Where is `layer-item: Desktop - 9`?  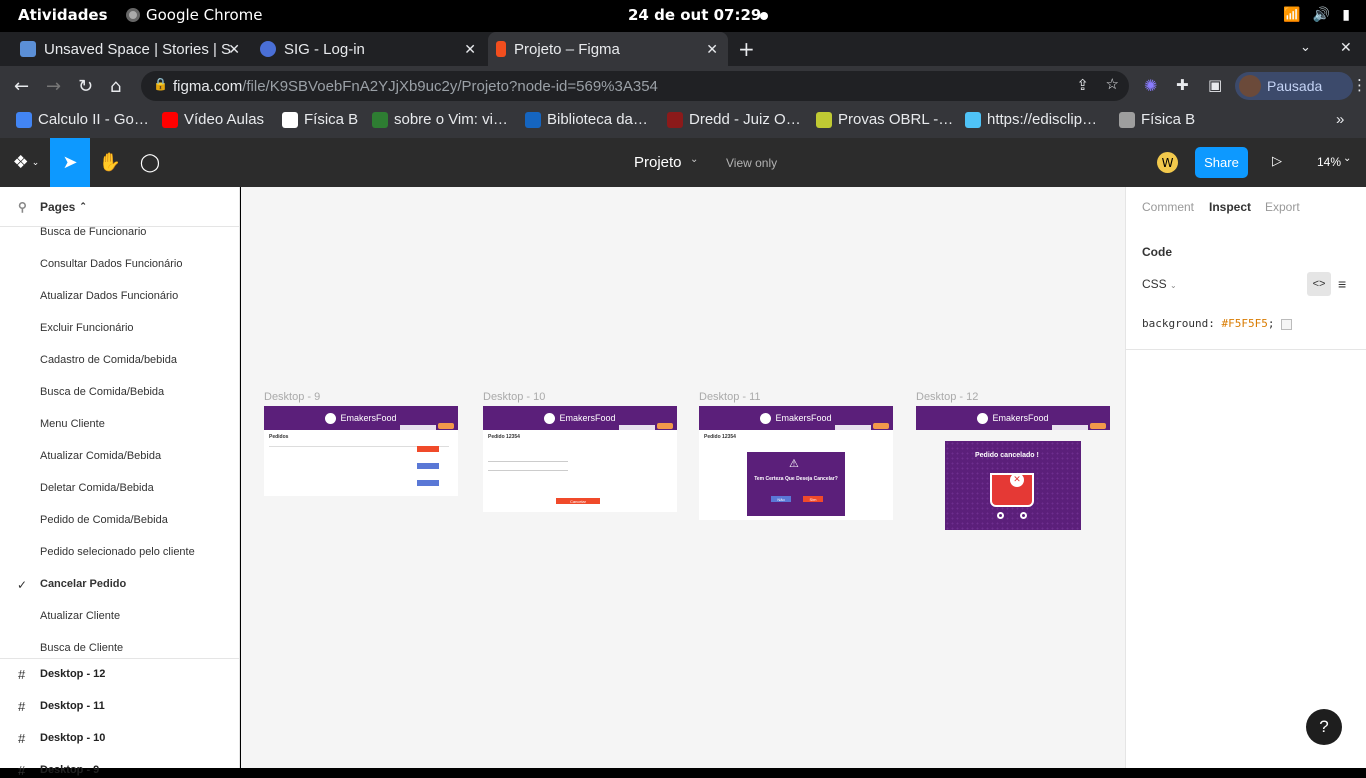 layer-item: Desktop - 9 is located at coordinates (69, 770).